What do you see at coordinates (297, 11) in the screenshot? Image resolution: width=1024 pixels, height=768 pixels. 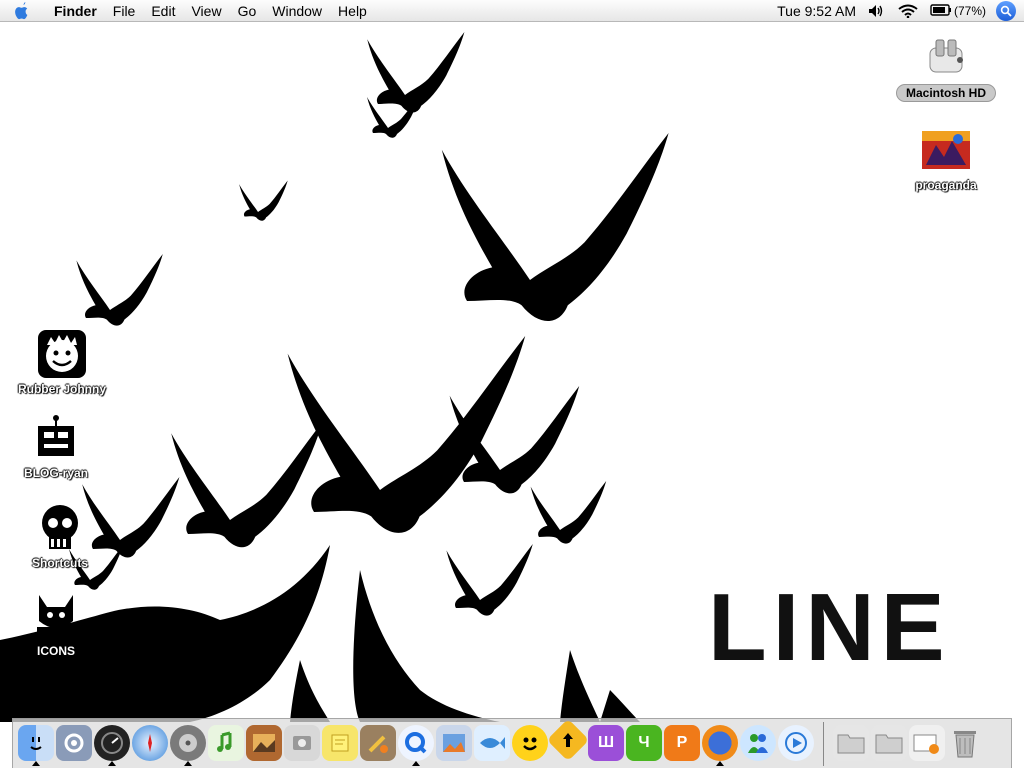 I see `menu-window: Window` at bounding box center [297, 11].